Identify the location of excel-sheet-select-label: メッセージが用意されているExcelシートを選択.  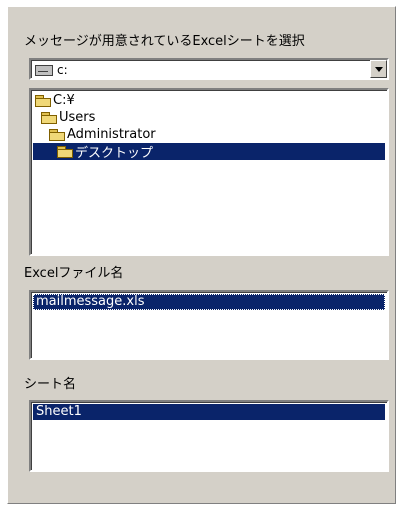
(164, 41).